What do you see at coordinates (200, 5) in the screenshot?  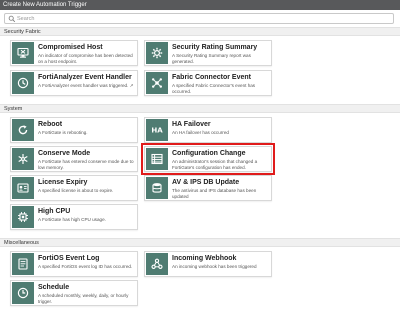 I see `window-title: Create New Automation Trigger` at bounding box center [200, 5].